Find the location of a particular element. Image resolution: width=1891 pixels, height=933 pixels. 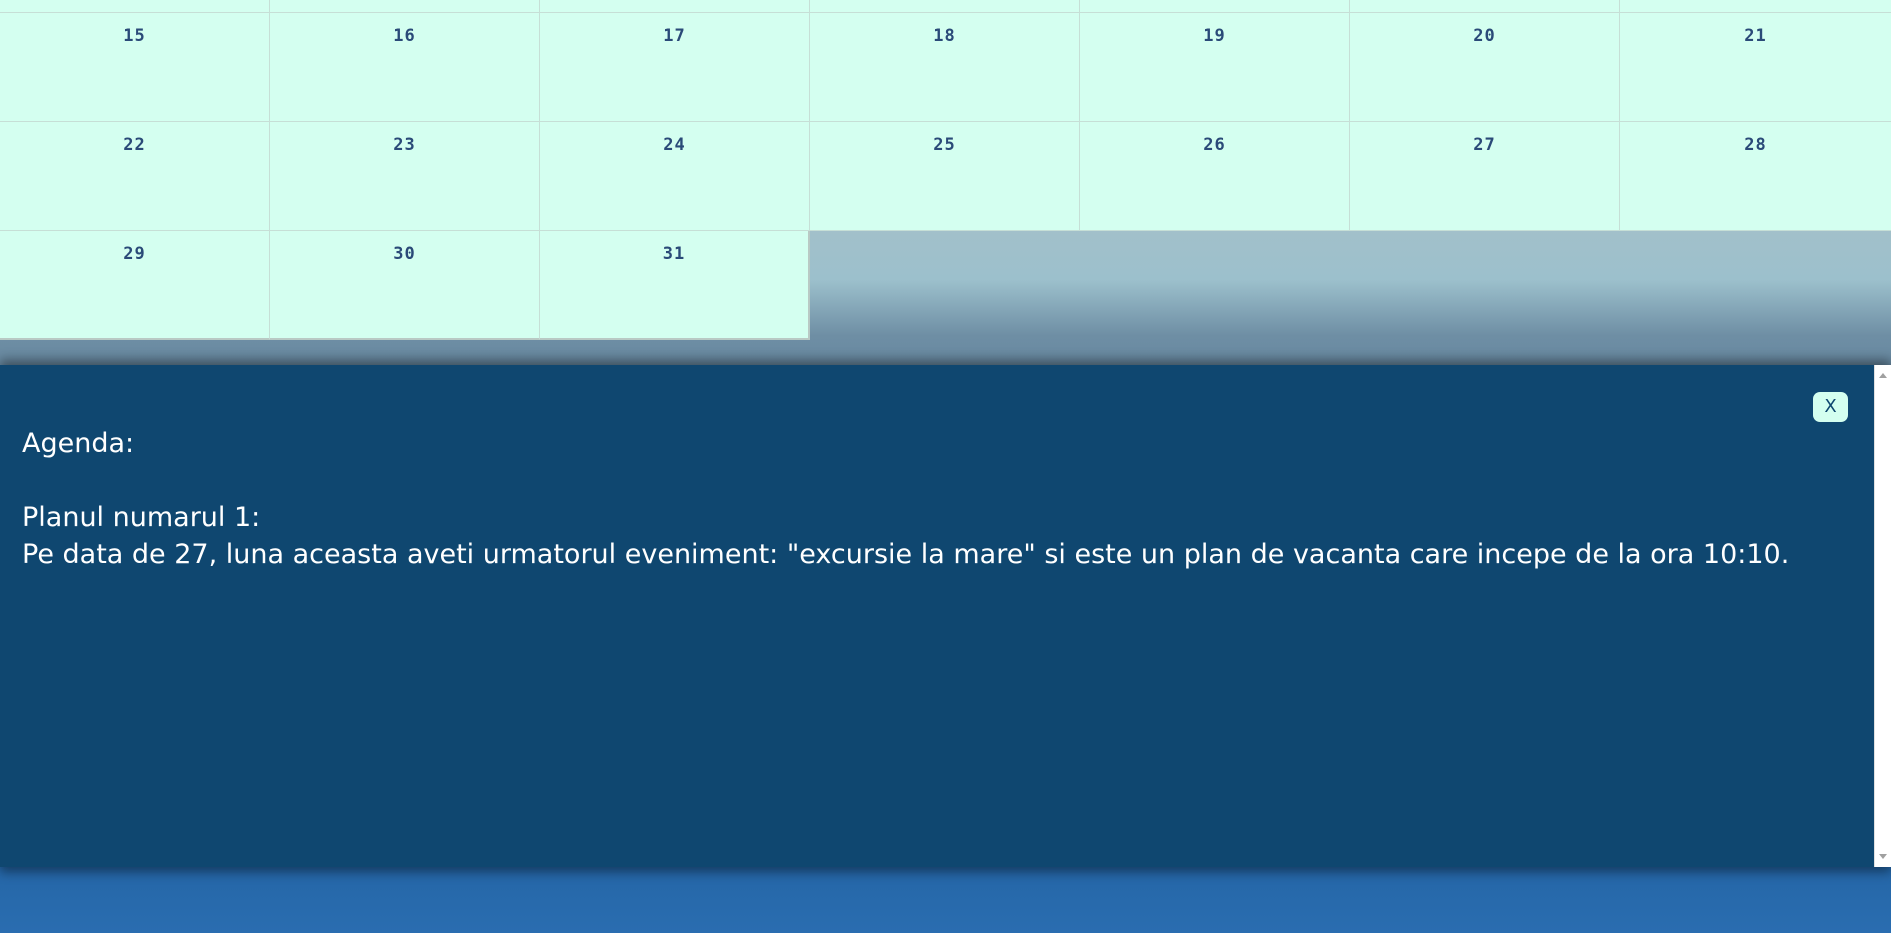

calendar-week-row: 29 30 31 is located at coordinates (945, 285).